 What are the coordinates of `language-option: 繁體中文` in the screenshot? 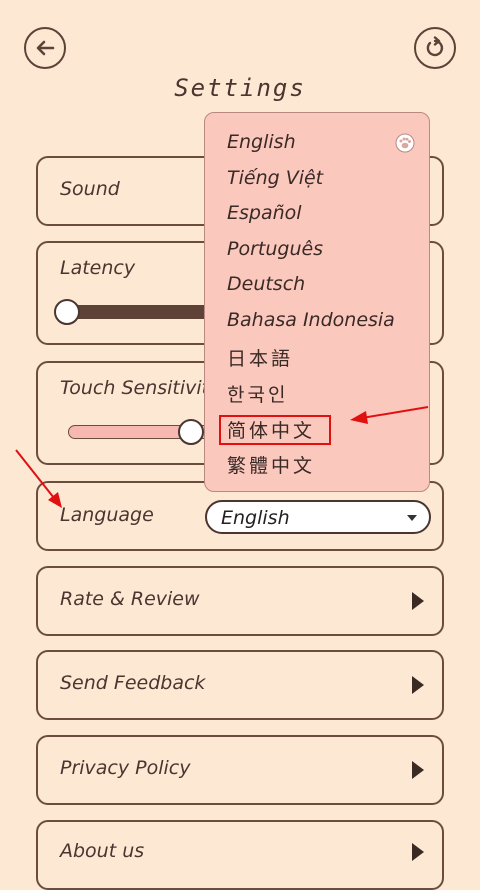 It's located at (271, 464).